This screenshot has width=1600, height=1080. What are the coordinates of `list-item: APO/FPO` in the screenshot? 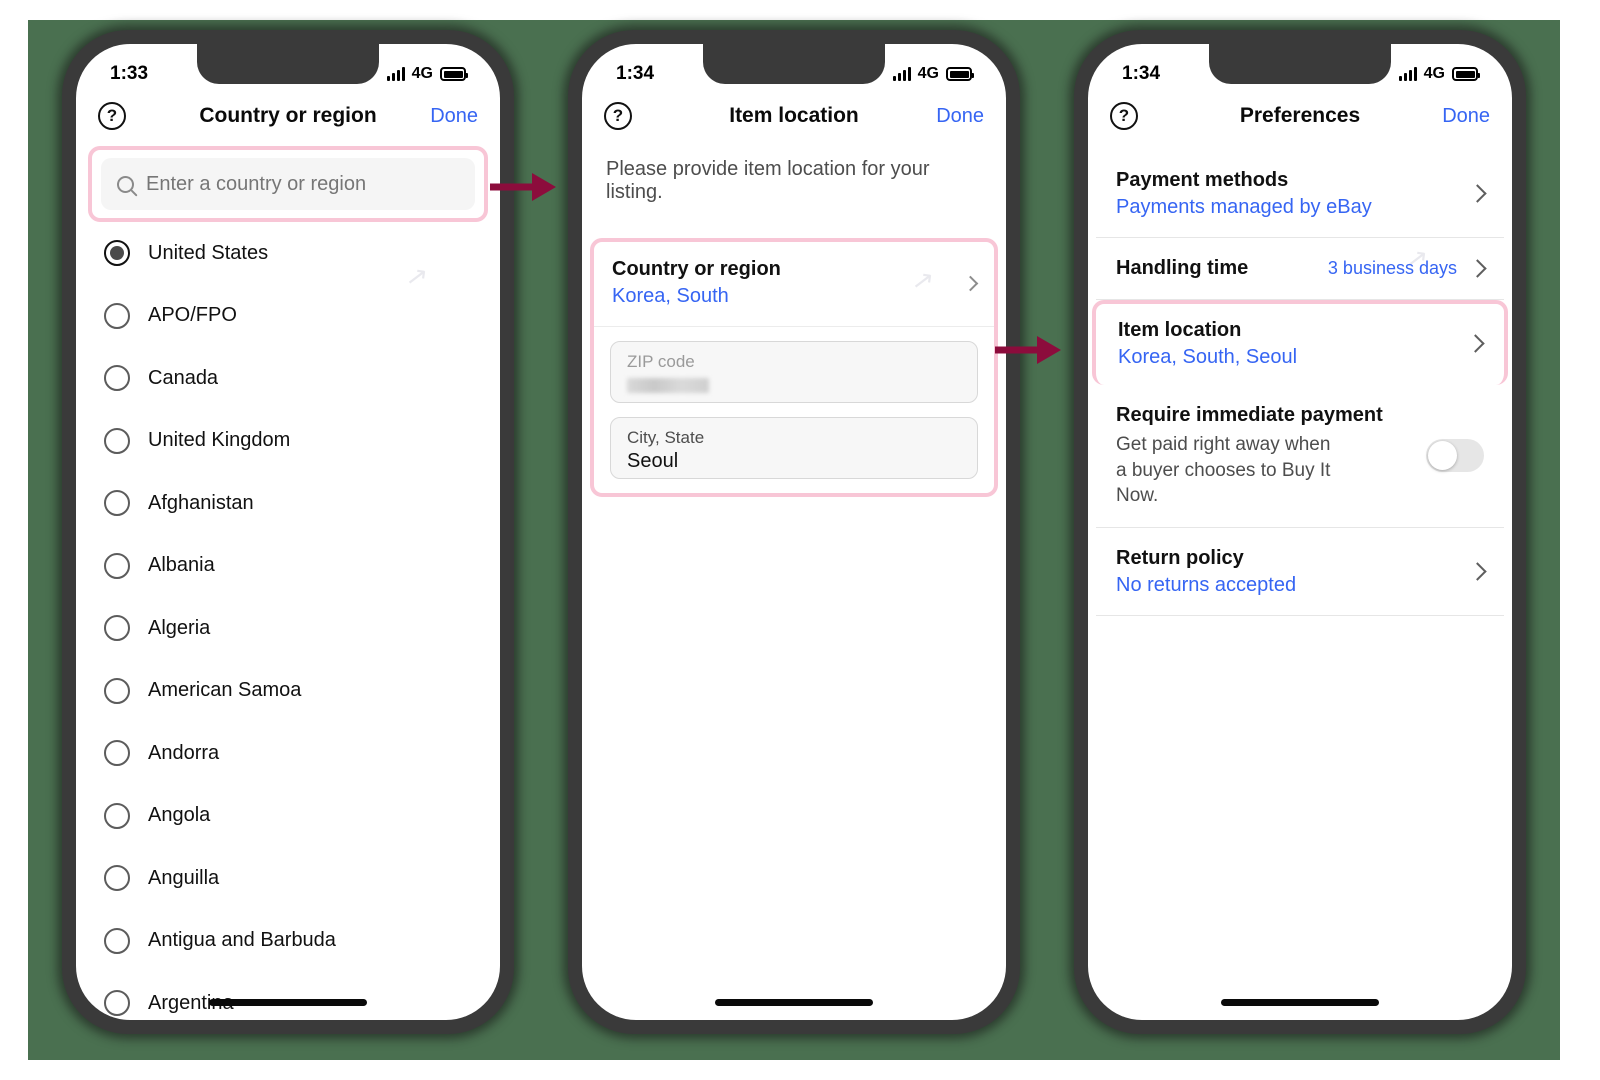 It's located at (288, 316).